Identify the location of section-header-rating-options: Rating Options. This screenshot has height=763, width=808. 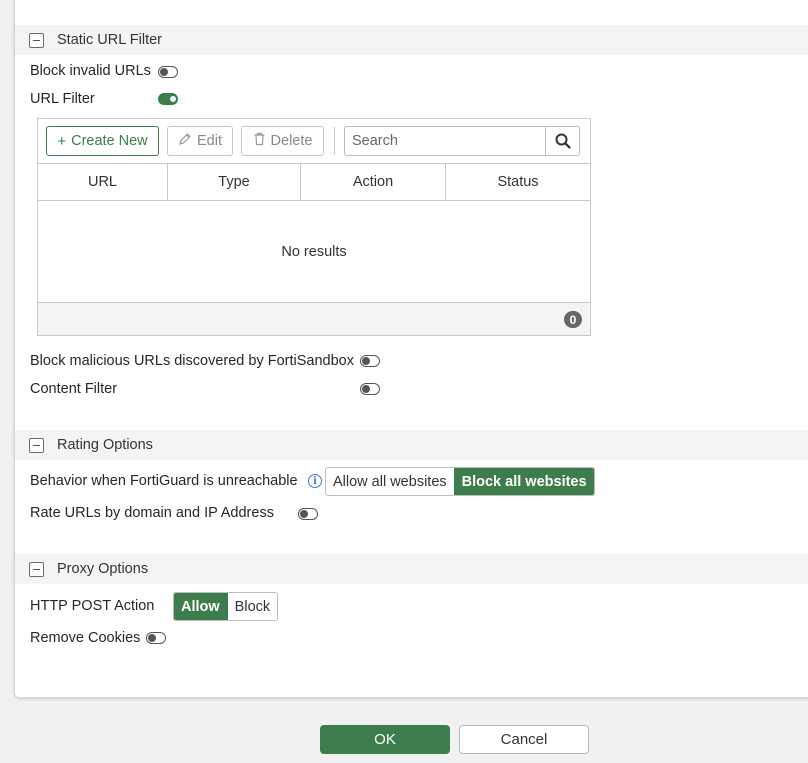
(411, 445).